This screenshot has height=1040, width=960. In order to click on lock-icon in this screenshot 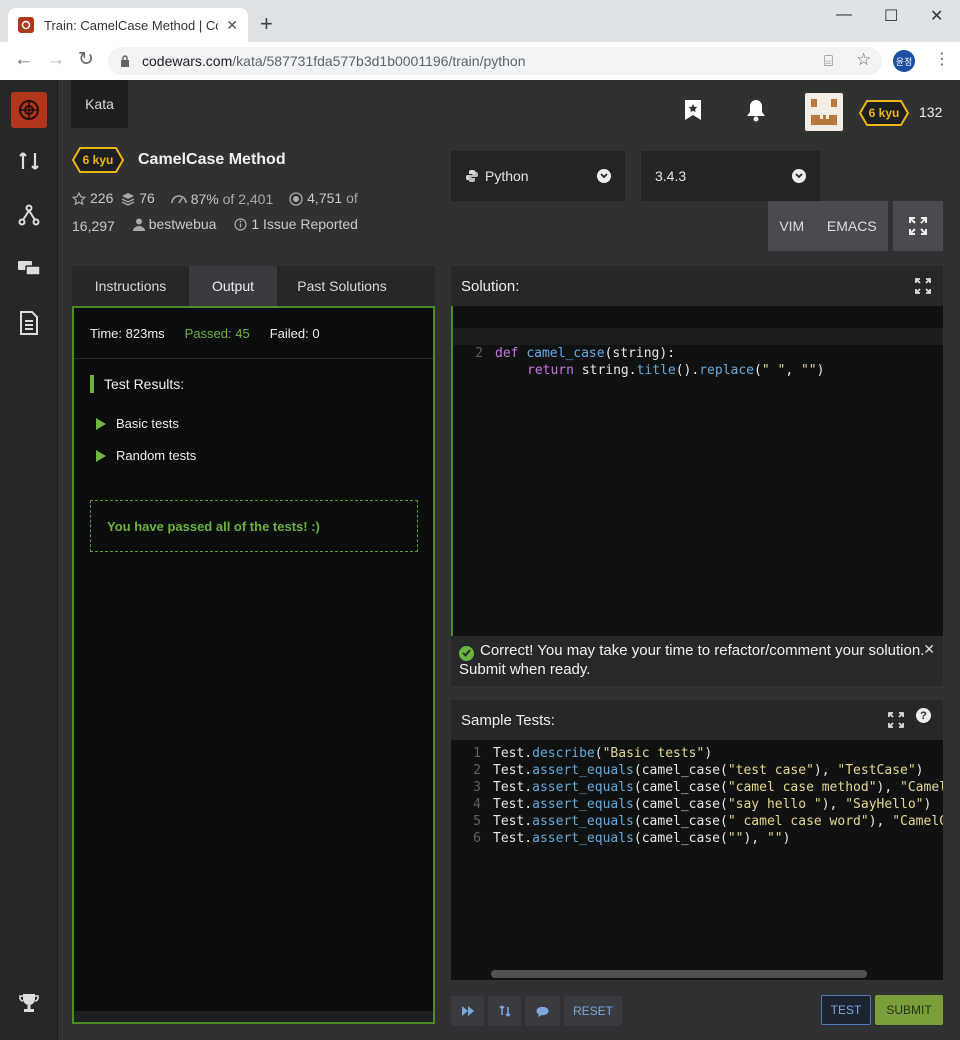, I will do `click(125, 61)`.